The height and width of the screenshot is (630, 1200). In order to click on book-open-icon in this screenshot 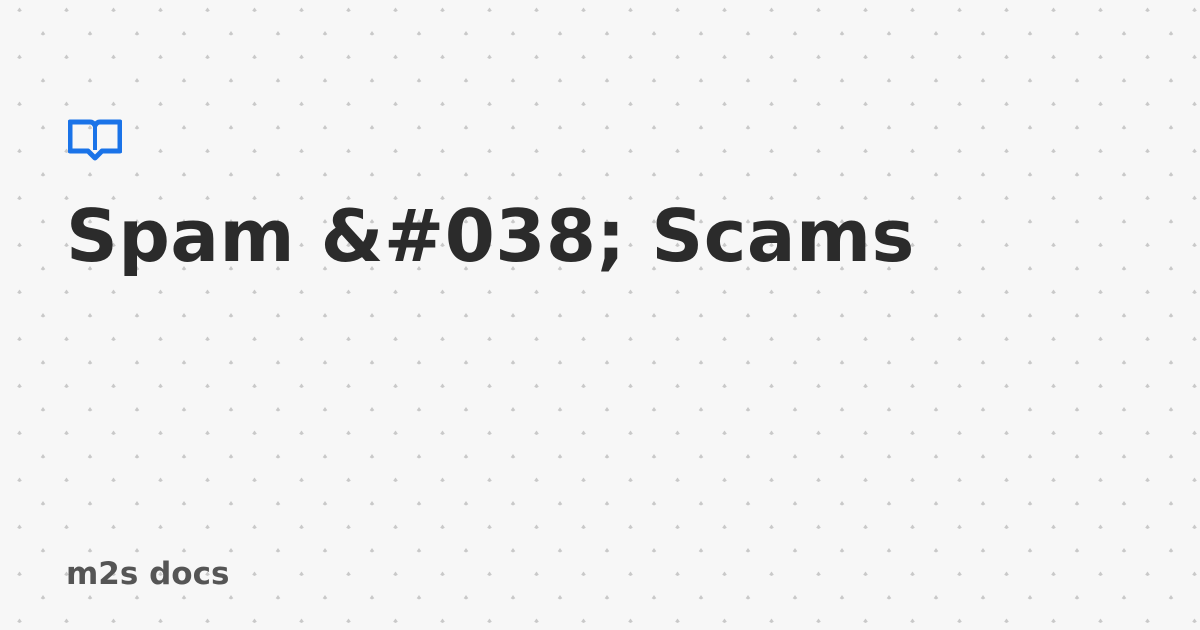, I will do `click(95, 140)`.